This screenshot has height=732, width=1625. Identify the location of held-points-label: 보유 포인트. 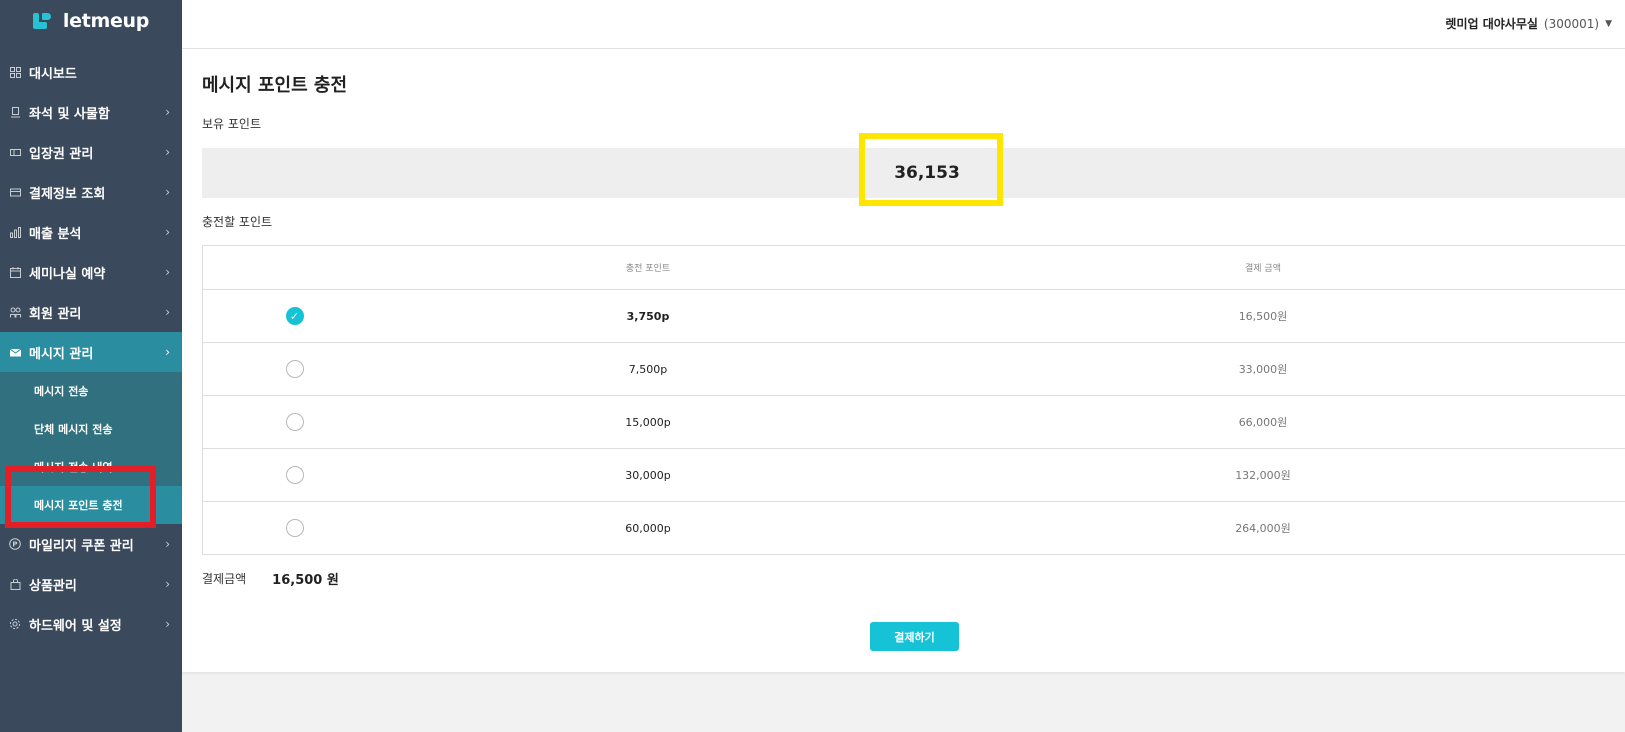
(232, 124).